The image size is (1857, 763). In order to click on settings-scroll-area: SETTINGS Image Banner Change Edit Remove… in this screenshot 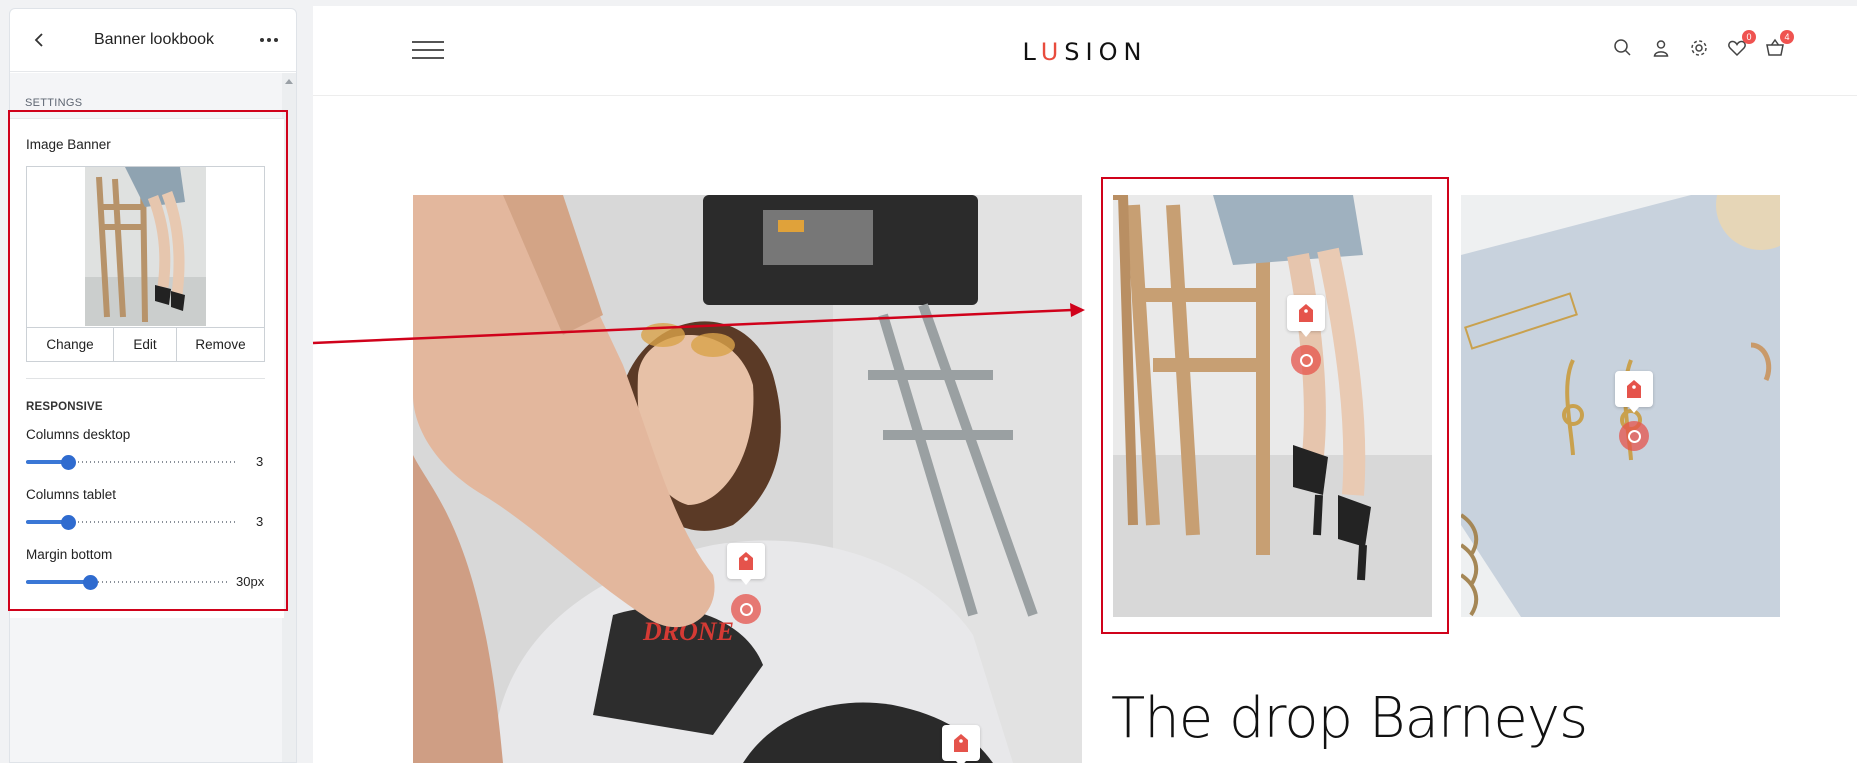, I will do `click(153, 417)`.